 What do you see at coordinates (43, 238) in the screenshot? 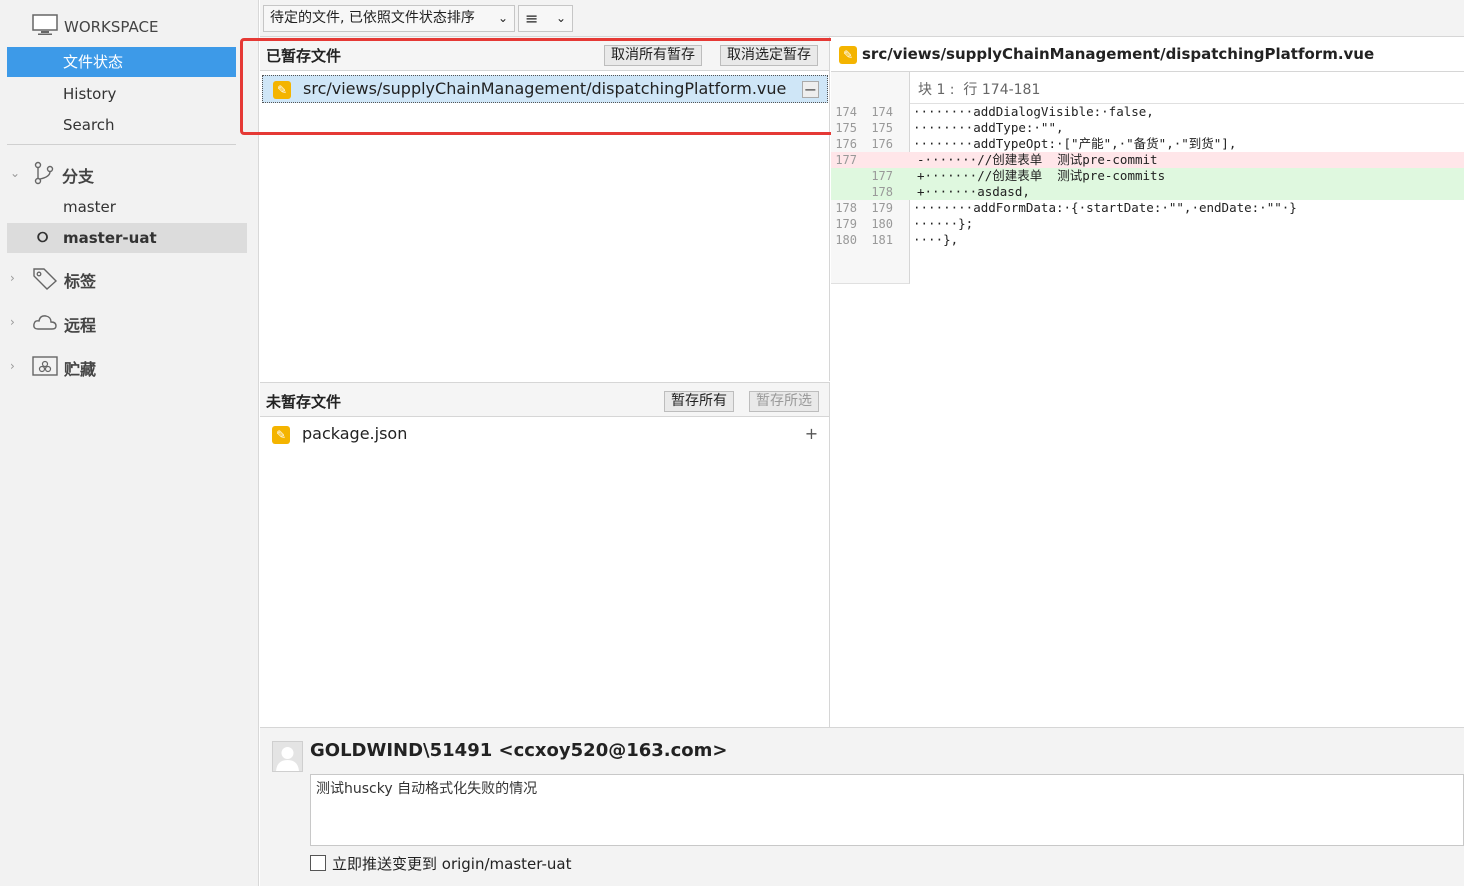
I see `current-branch-icon: ⭘` at bounding box center [43, 238].